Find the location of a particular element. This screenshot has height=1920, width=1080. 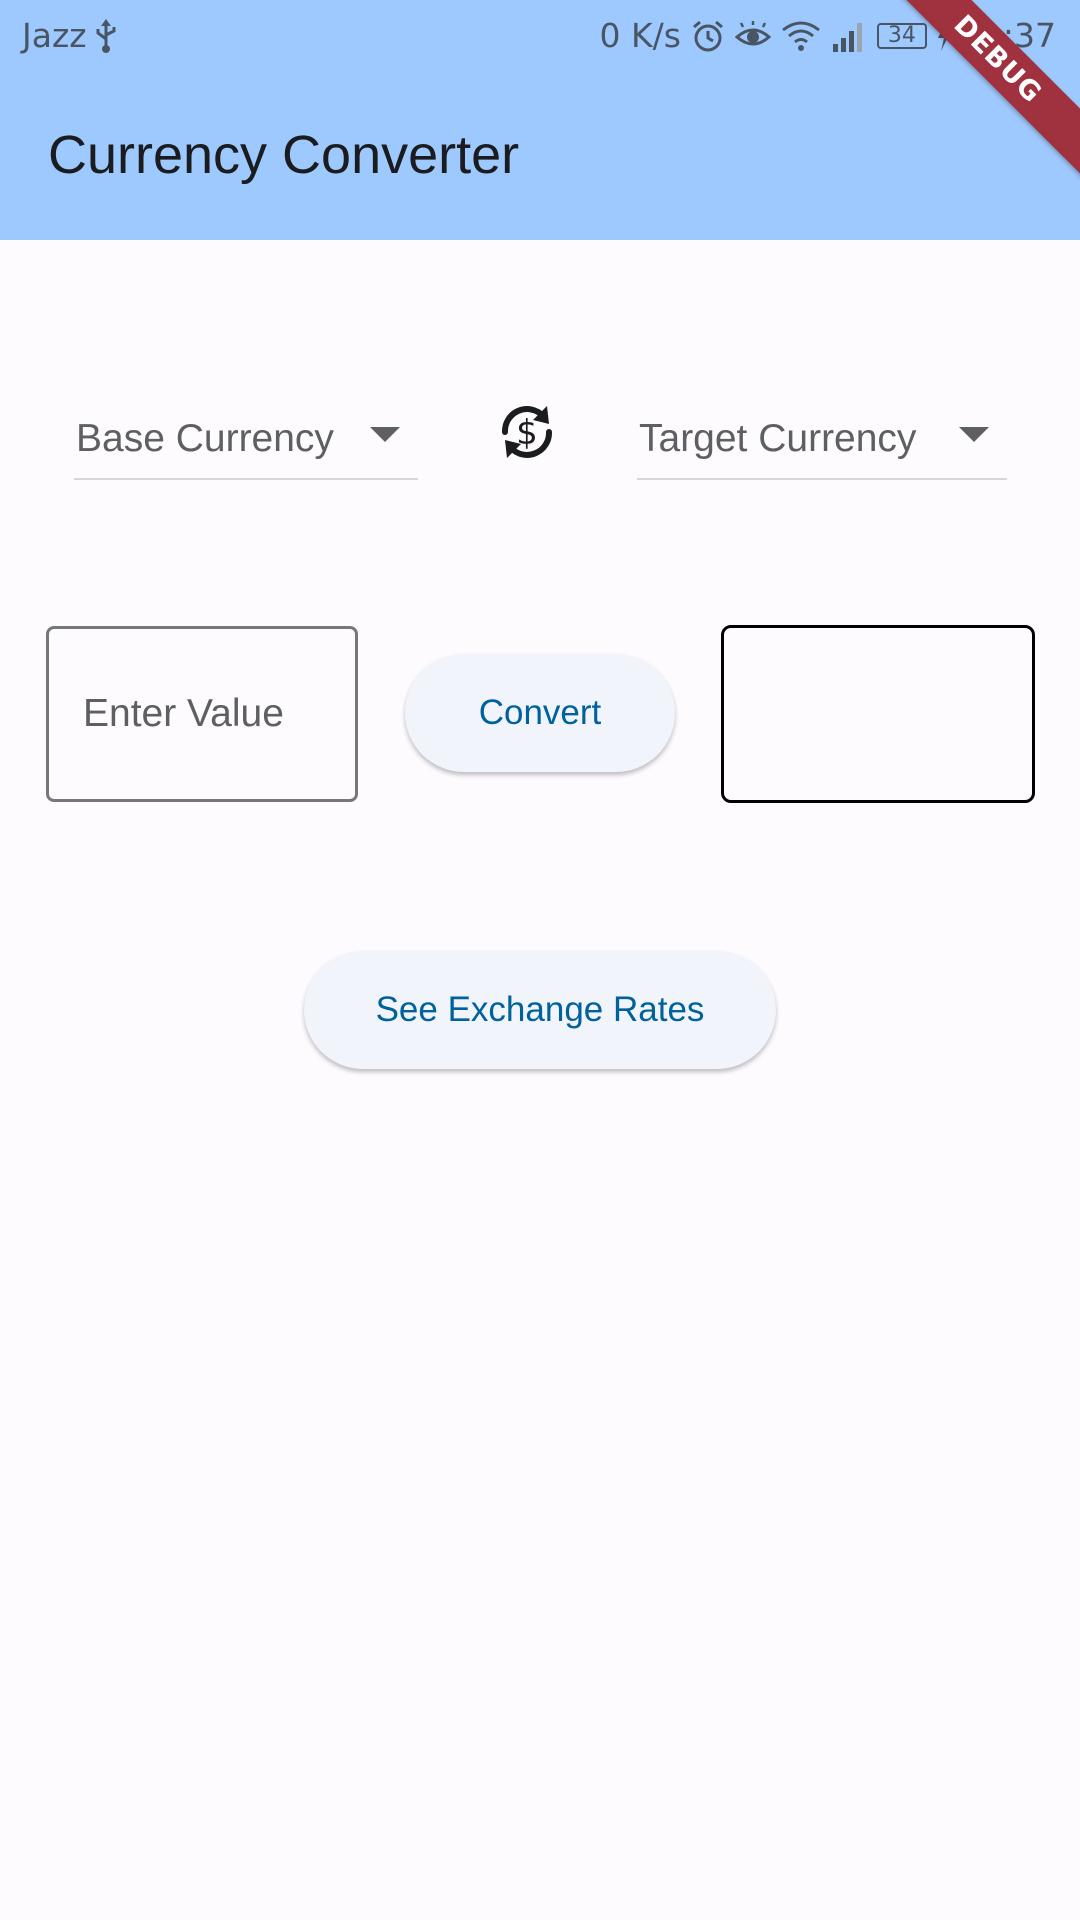

signal-icon is located at coordinates (849, 36).